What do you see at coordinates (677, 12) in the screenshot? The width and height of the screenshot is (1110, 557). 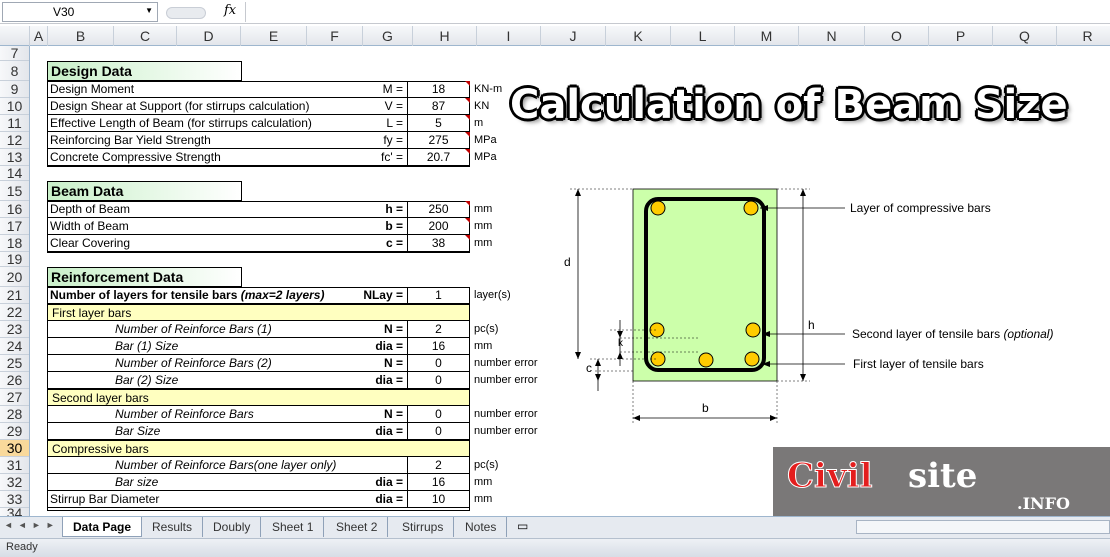 I see `formula-input` at bounding box center [677, 12].